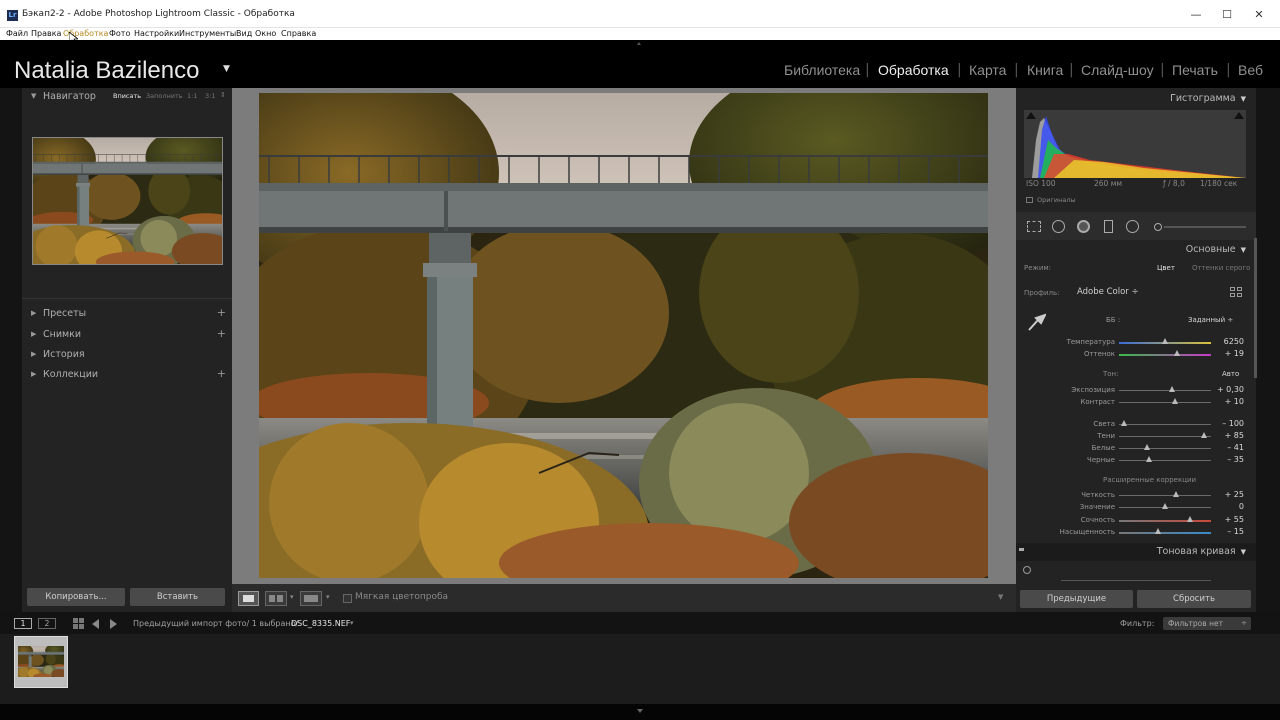 This screenshot has height=720, width=1280. I want to click on histogram-header: Гистограмма ▼, so click(1208, 98).